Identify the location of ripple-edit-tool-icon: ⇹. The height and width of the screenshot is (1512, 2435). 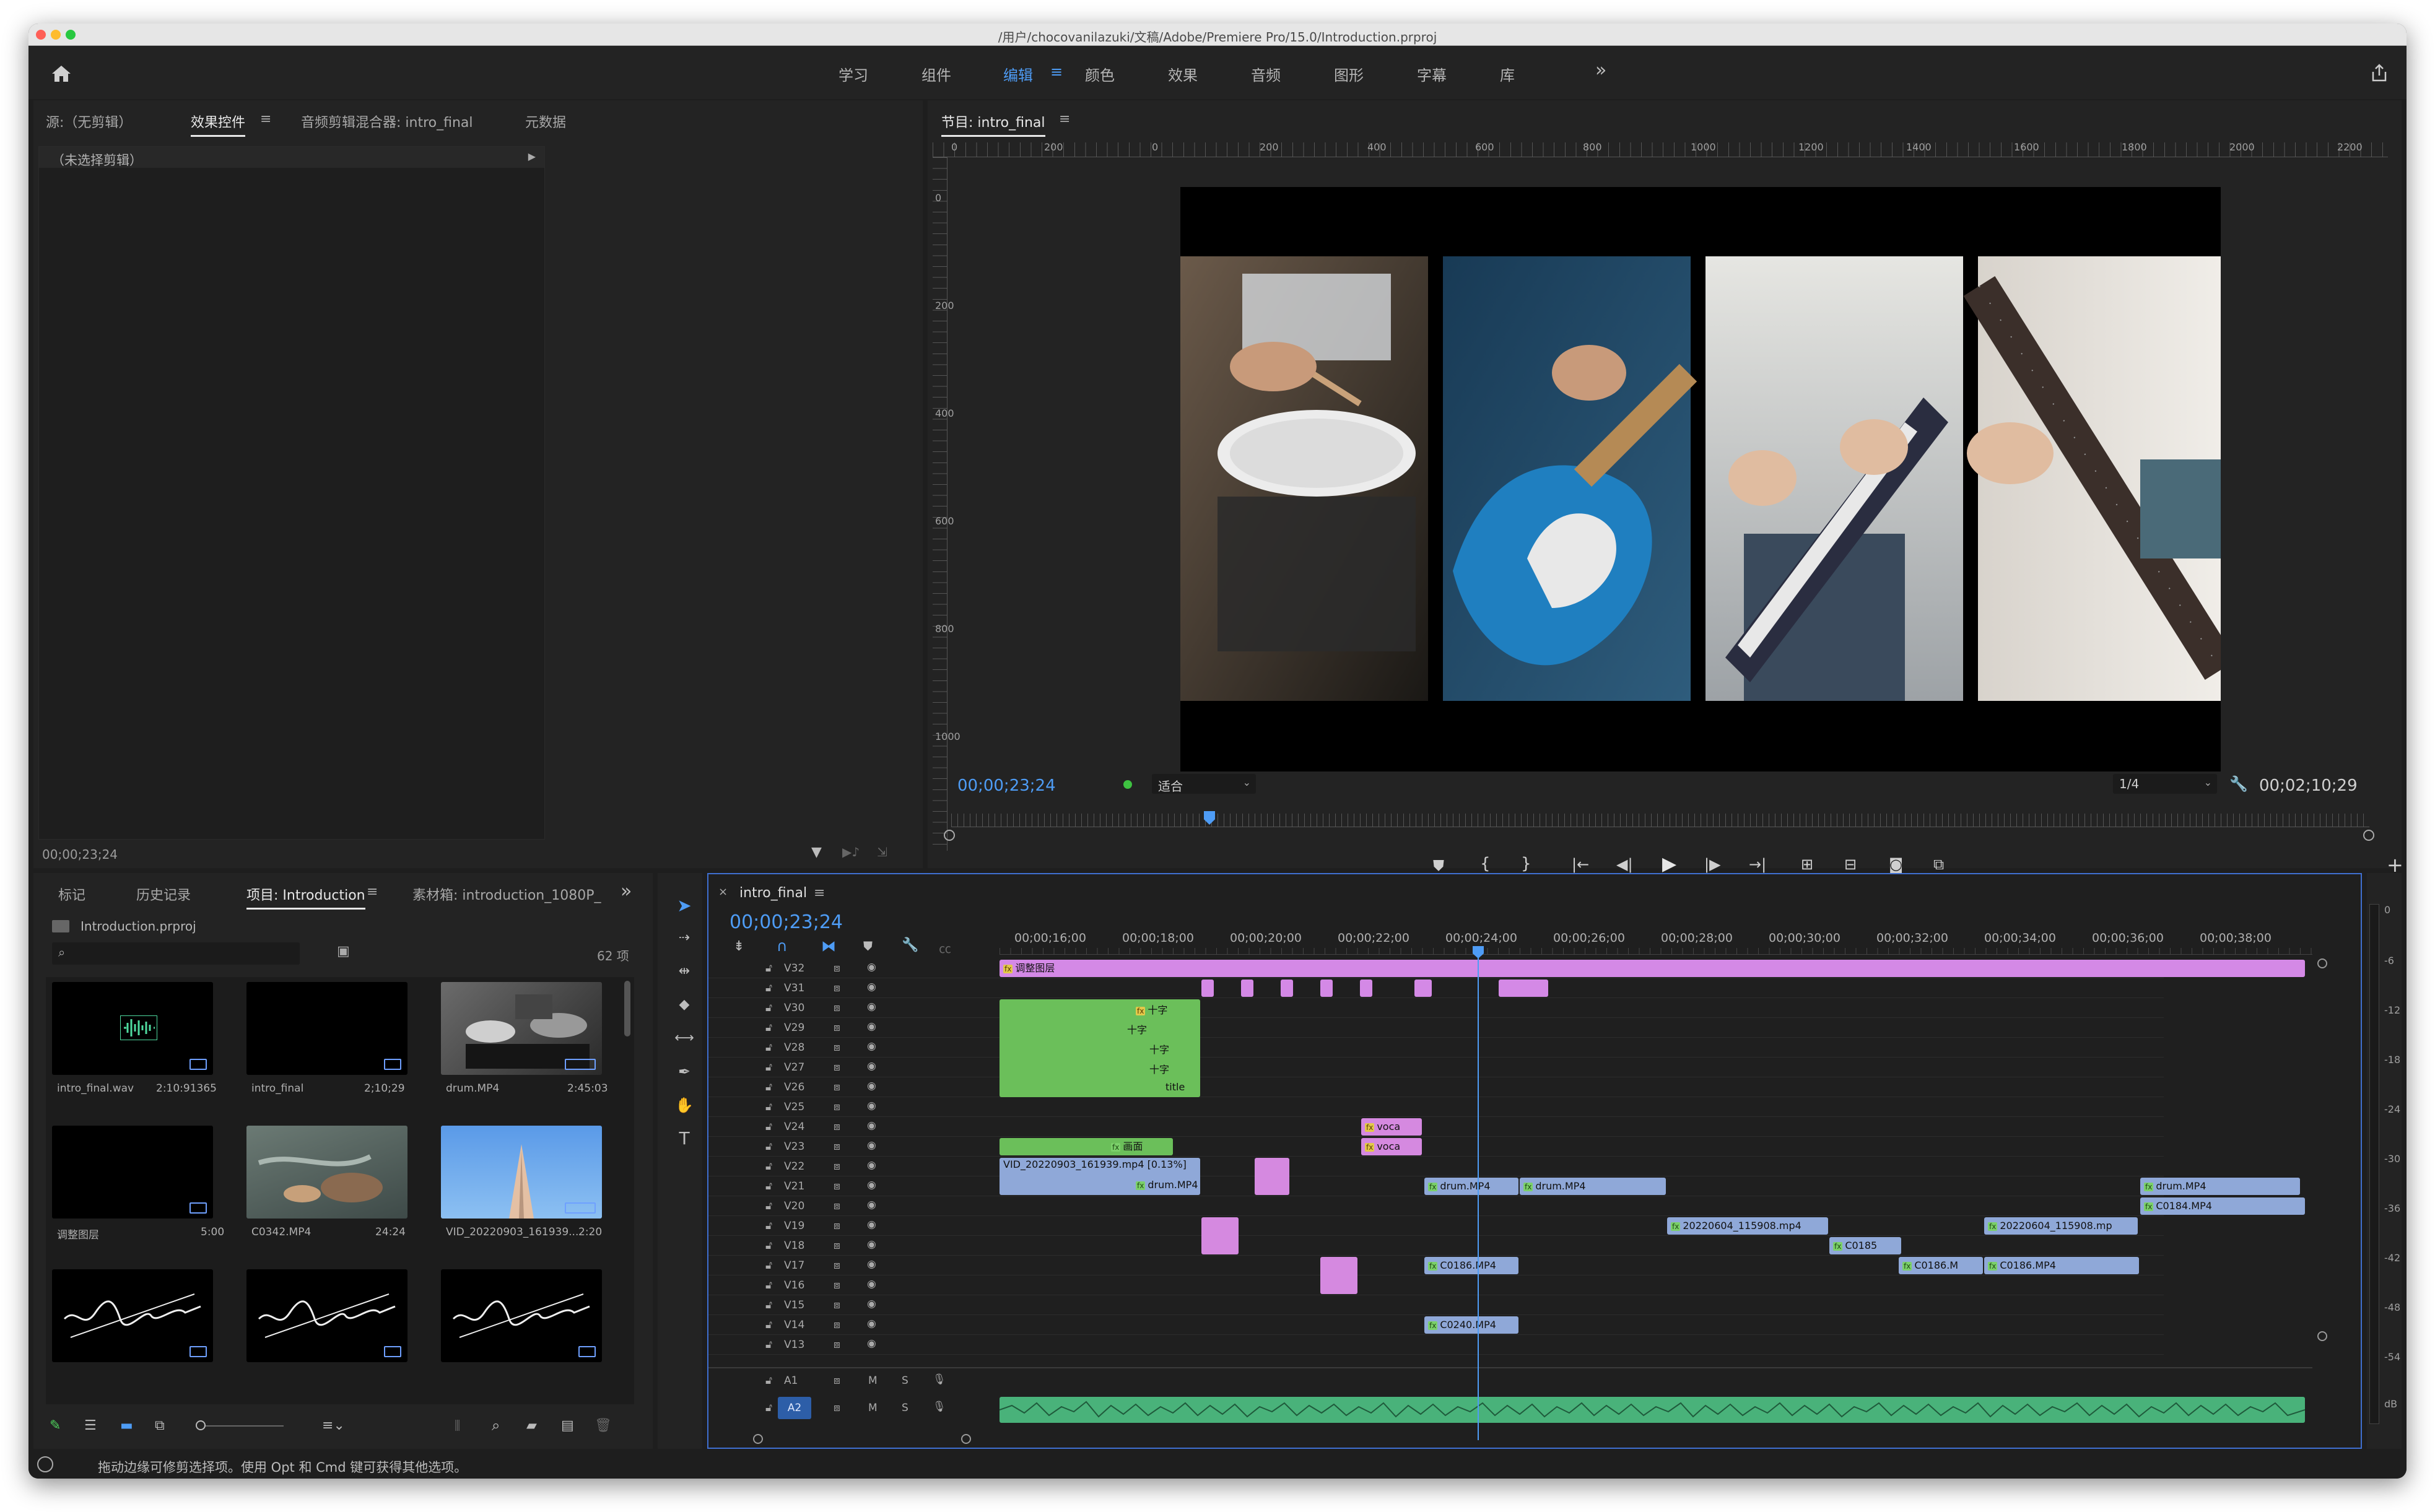
(684, 971).